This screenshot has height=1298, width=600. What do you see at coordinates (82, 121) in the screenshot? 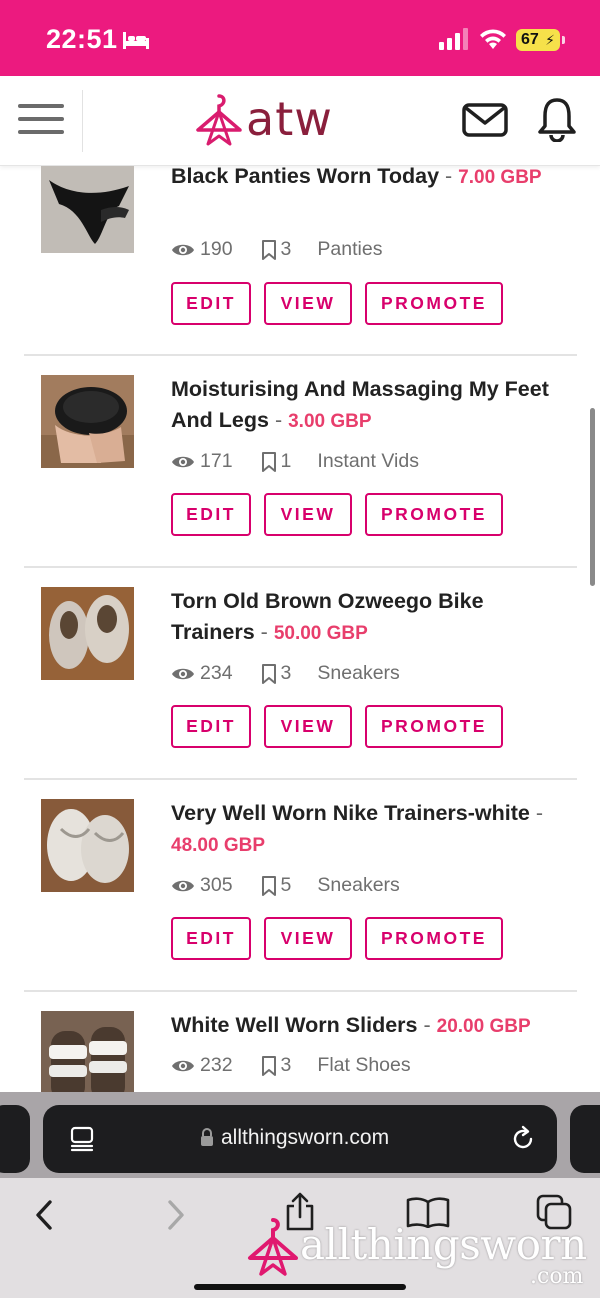
I see `header-divider` at bounding box center [82, 121].